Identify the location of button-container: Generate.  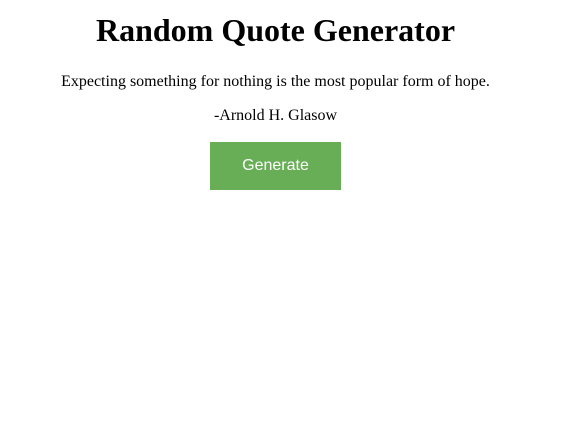
(275, 157).